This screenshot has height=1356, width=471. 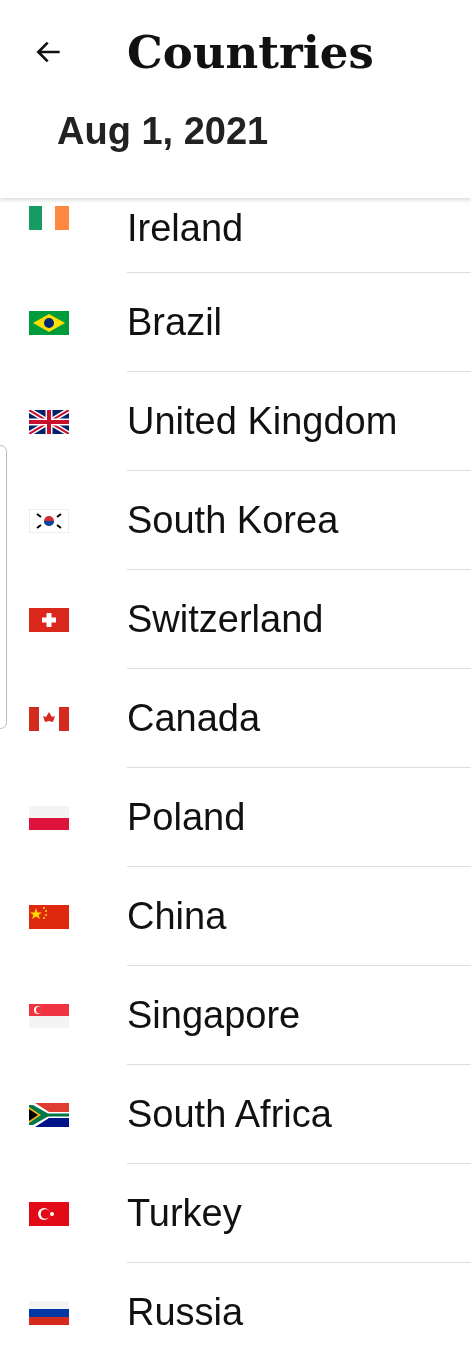 I want to click on country-name: Turkey, so click(x=299, y=1213).